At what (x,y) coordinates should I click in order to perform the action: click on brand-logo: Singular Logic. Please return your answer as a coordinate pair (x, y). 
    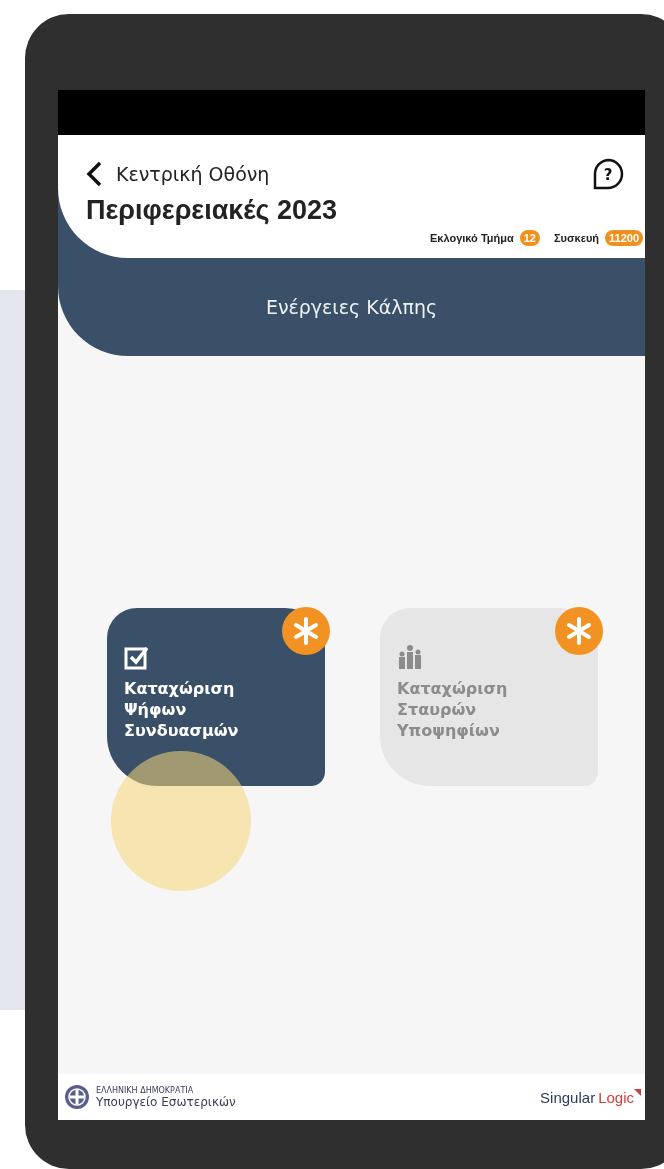
    Looking at the image, I should click on (590, 1097).